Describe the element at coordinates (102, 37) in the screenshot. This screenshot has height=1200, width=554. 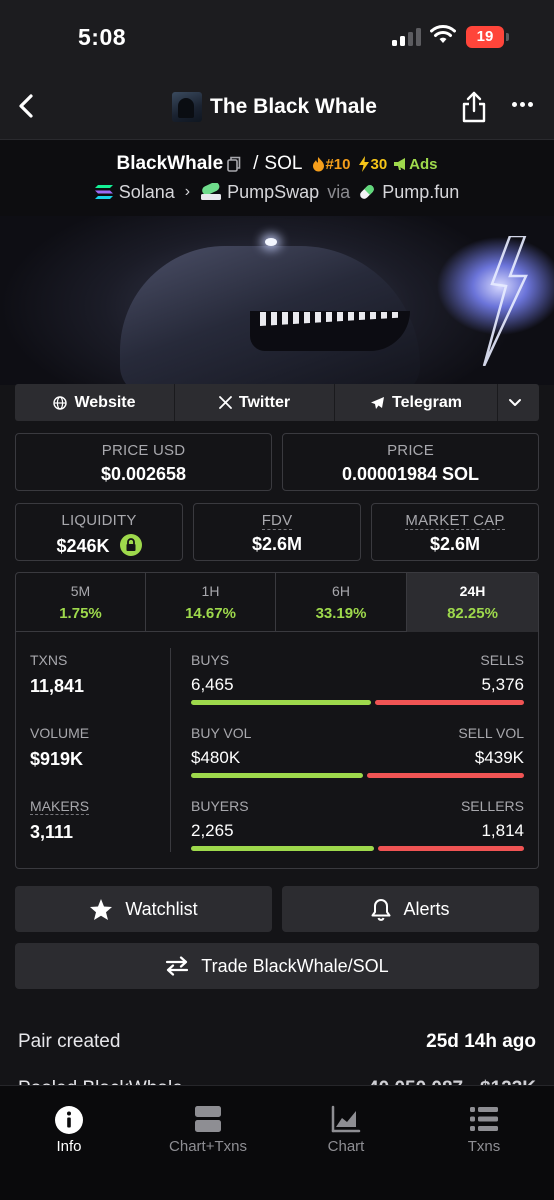
I see `status-time: 5:08` at that location.